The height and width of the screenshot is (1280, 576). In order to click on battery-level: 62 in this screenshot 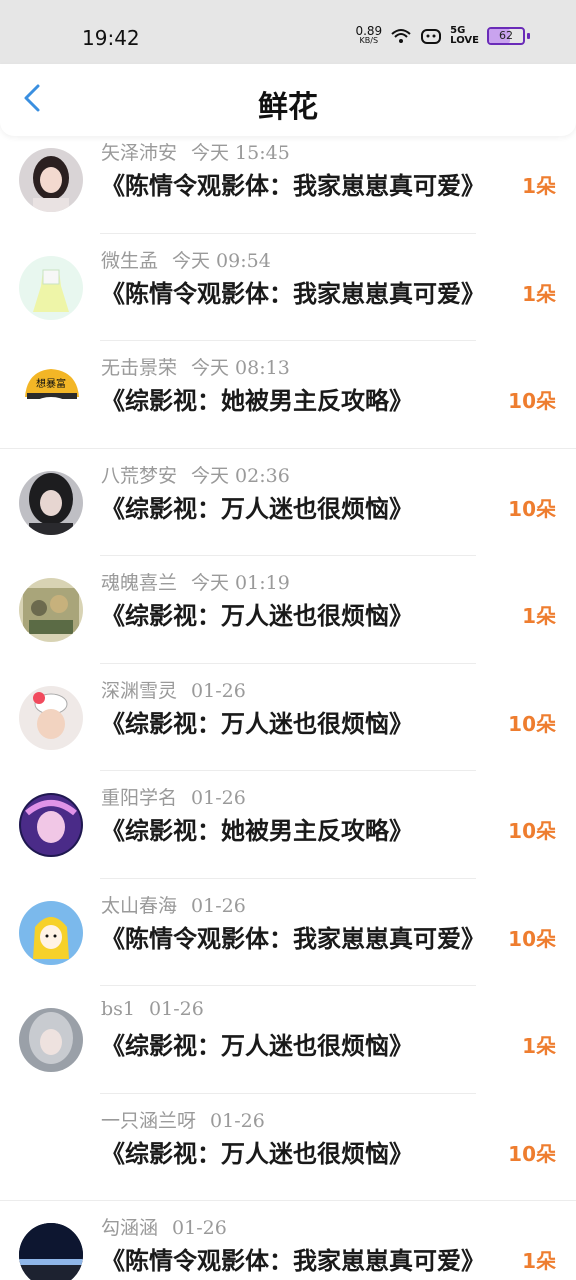, I will do `click(506, 35)`.